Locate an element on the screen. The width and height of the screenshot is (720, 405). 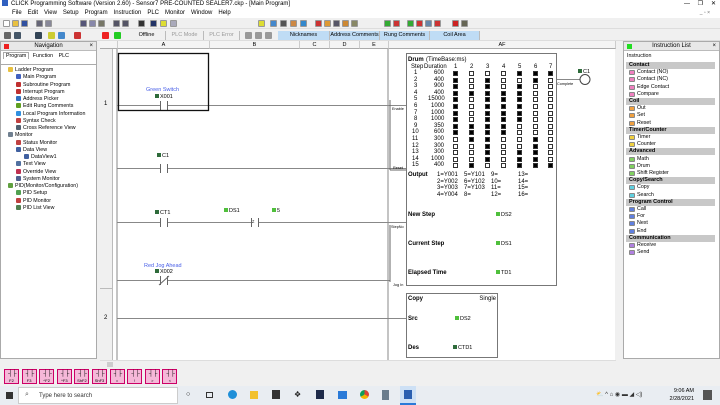
instruction-contact-no-: Contact (NO) is located at coordinates (647, 72).